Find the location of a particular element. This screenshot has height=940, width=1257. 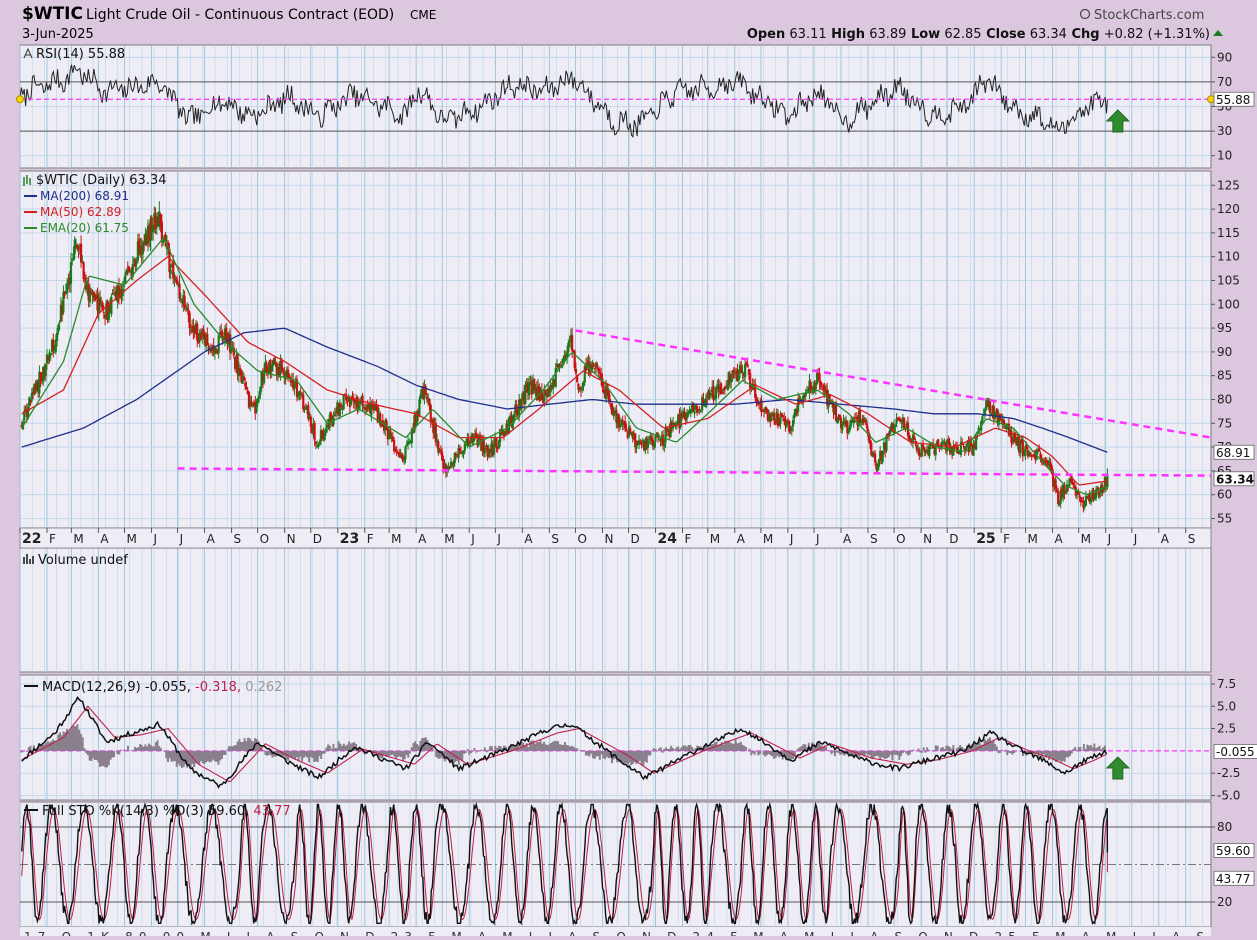

symbol-label: $WTIC is located at coordinates (52, 14).